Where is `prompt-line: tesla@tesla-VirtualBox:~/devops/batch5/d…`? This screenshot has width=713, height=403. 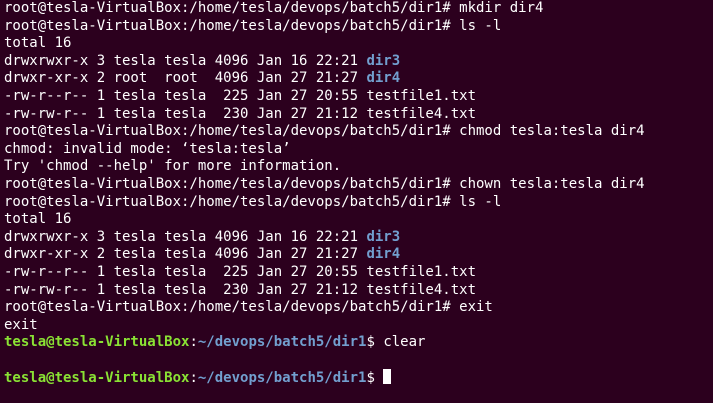 prompt-line: tesla@tesla-VirtualBox:~/devops/batch5/d… is located at coordinates (358, 343).